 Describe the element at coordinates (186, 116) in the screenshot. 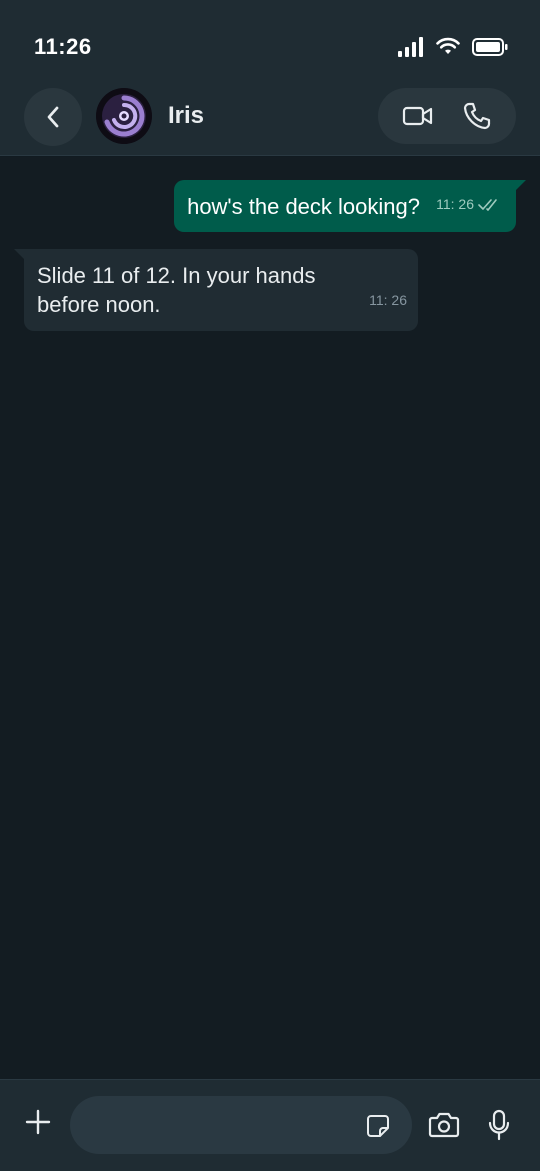

I see `contact-name: Iris` at that location.